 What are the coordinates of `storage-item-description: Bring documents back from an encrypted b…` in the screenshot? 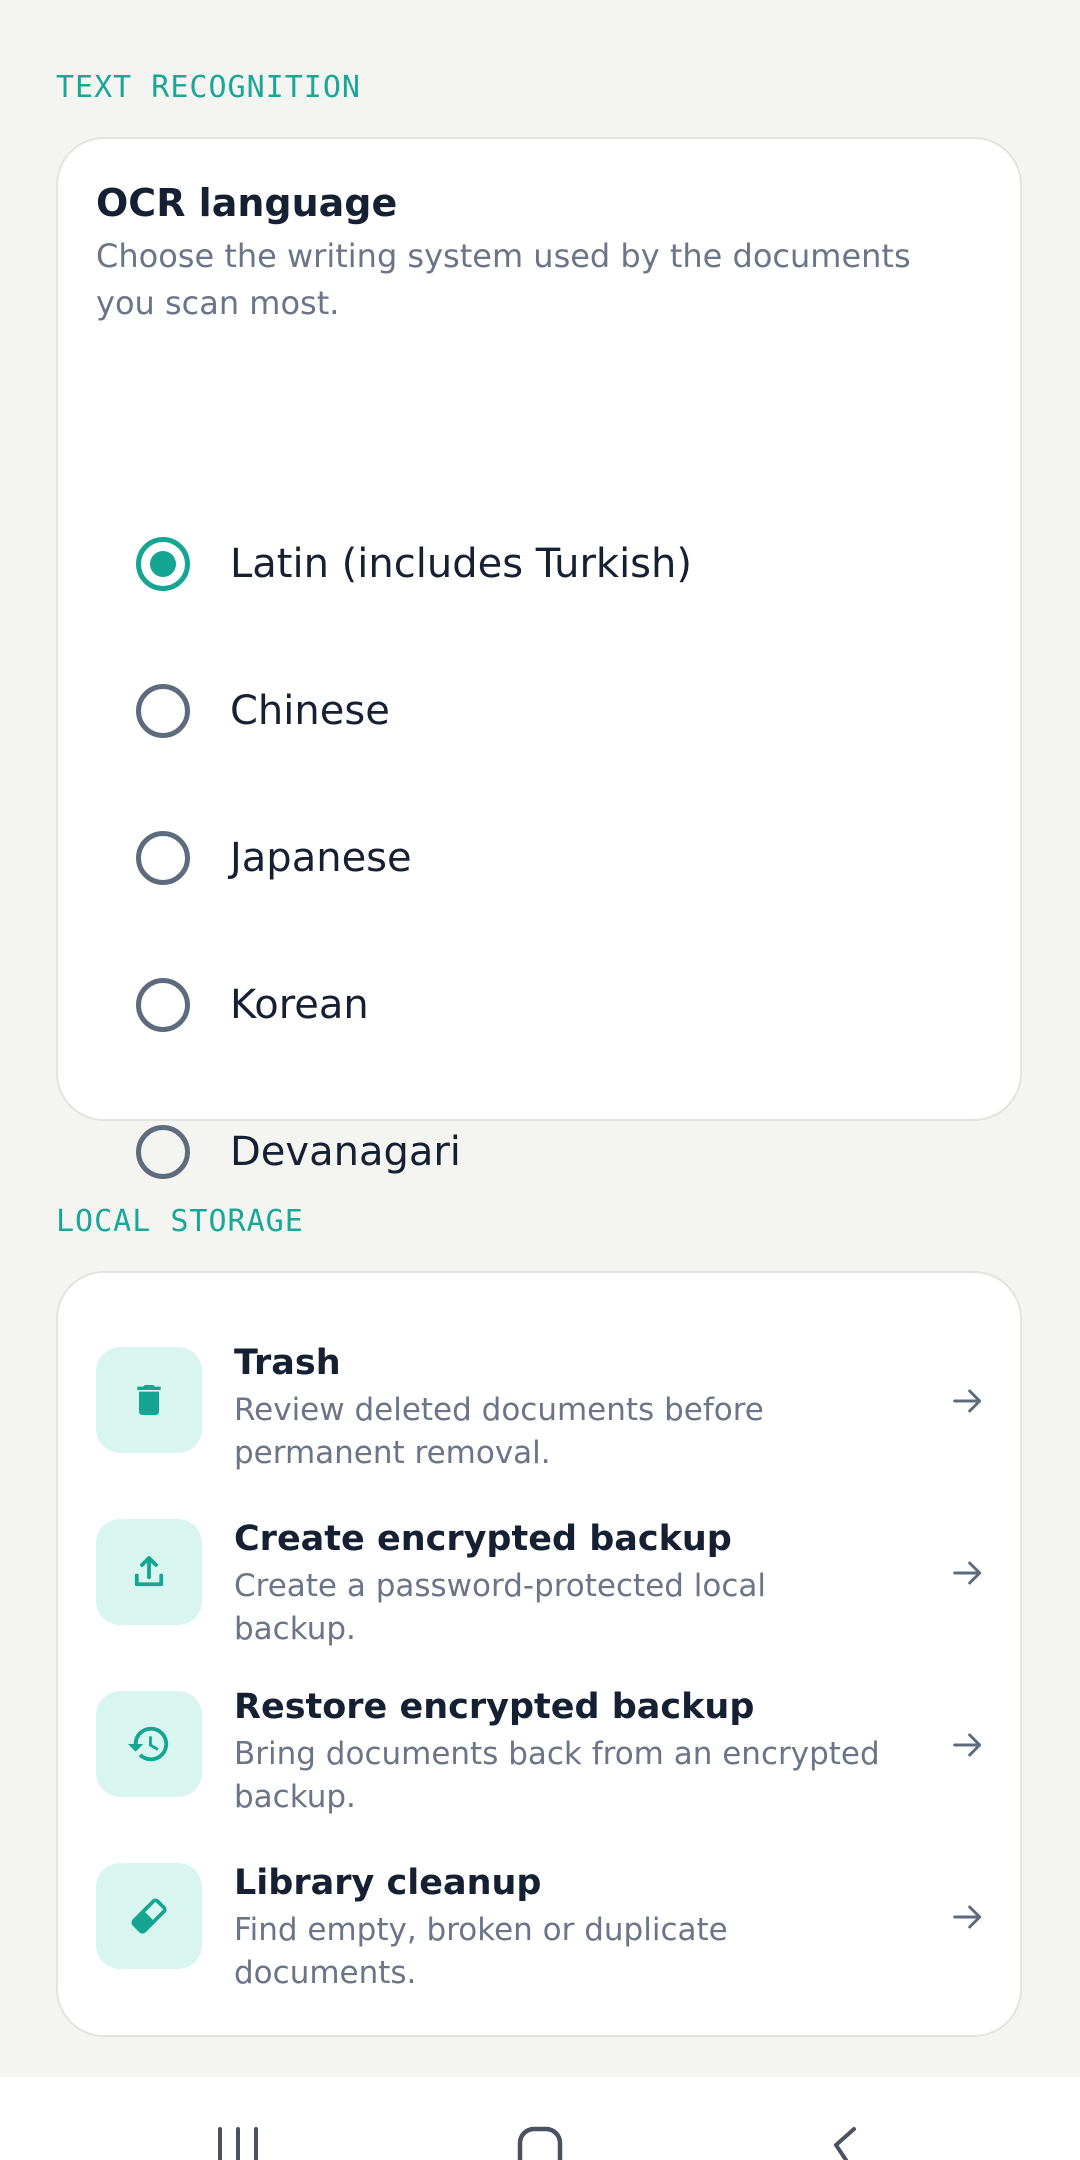 It's located at (557, 1775).